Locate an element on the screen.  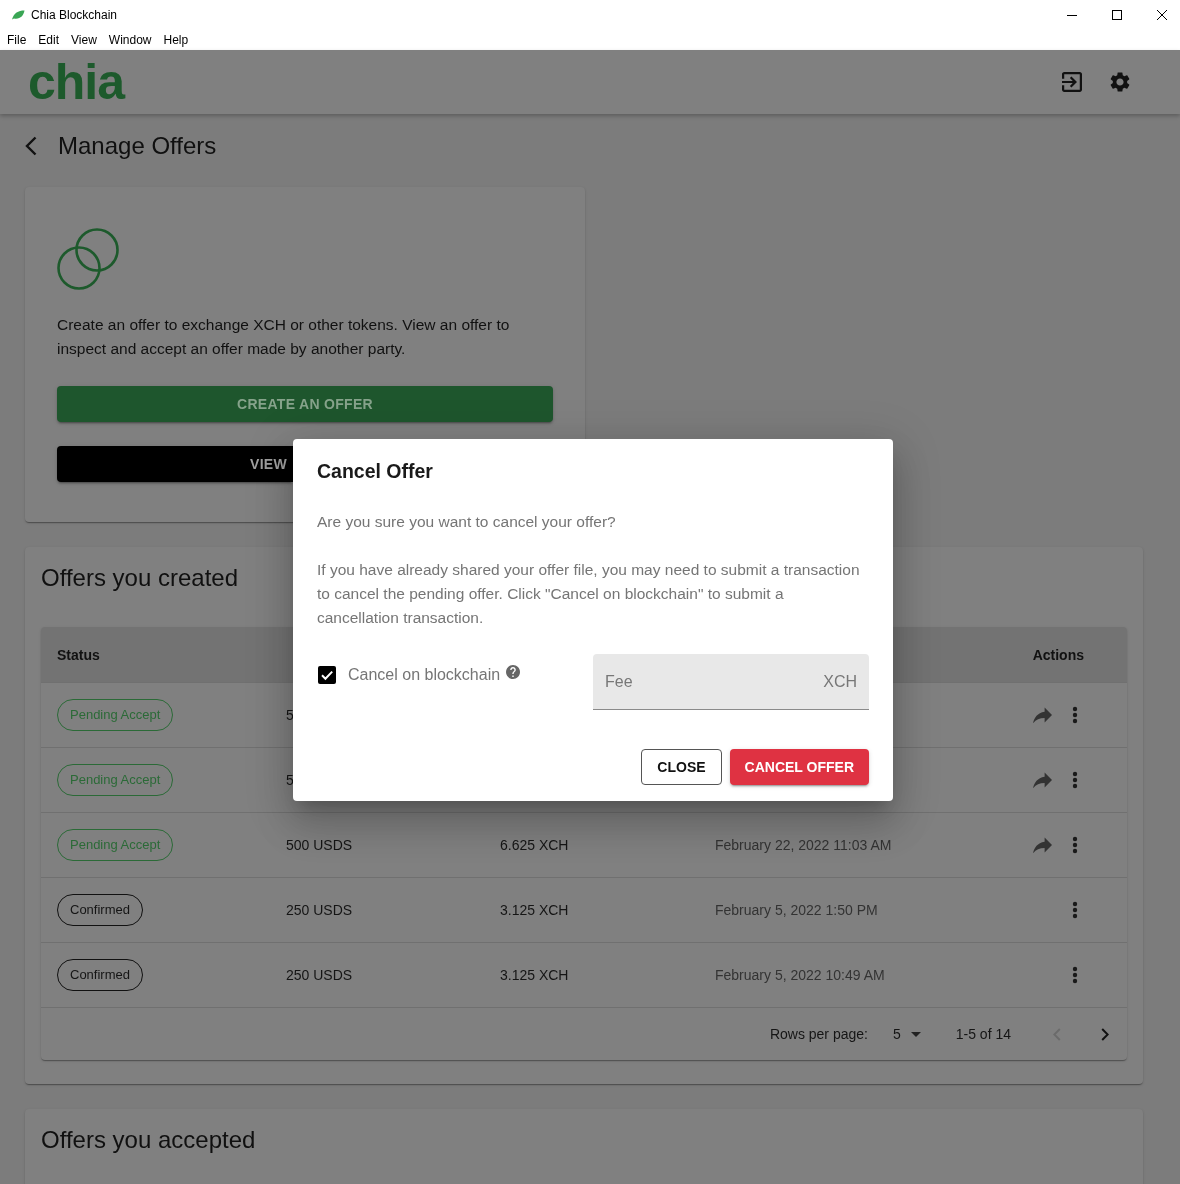
back-icon is located at coordinates (31, 146).